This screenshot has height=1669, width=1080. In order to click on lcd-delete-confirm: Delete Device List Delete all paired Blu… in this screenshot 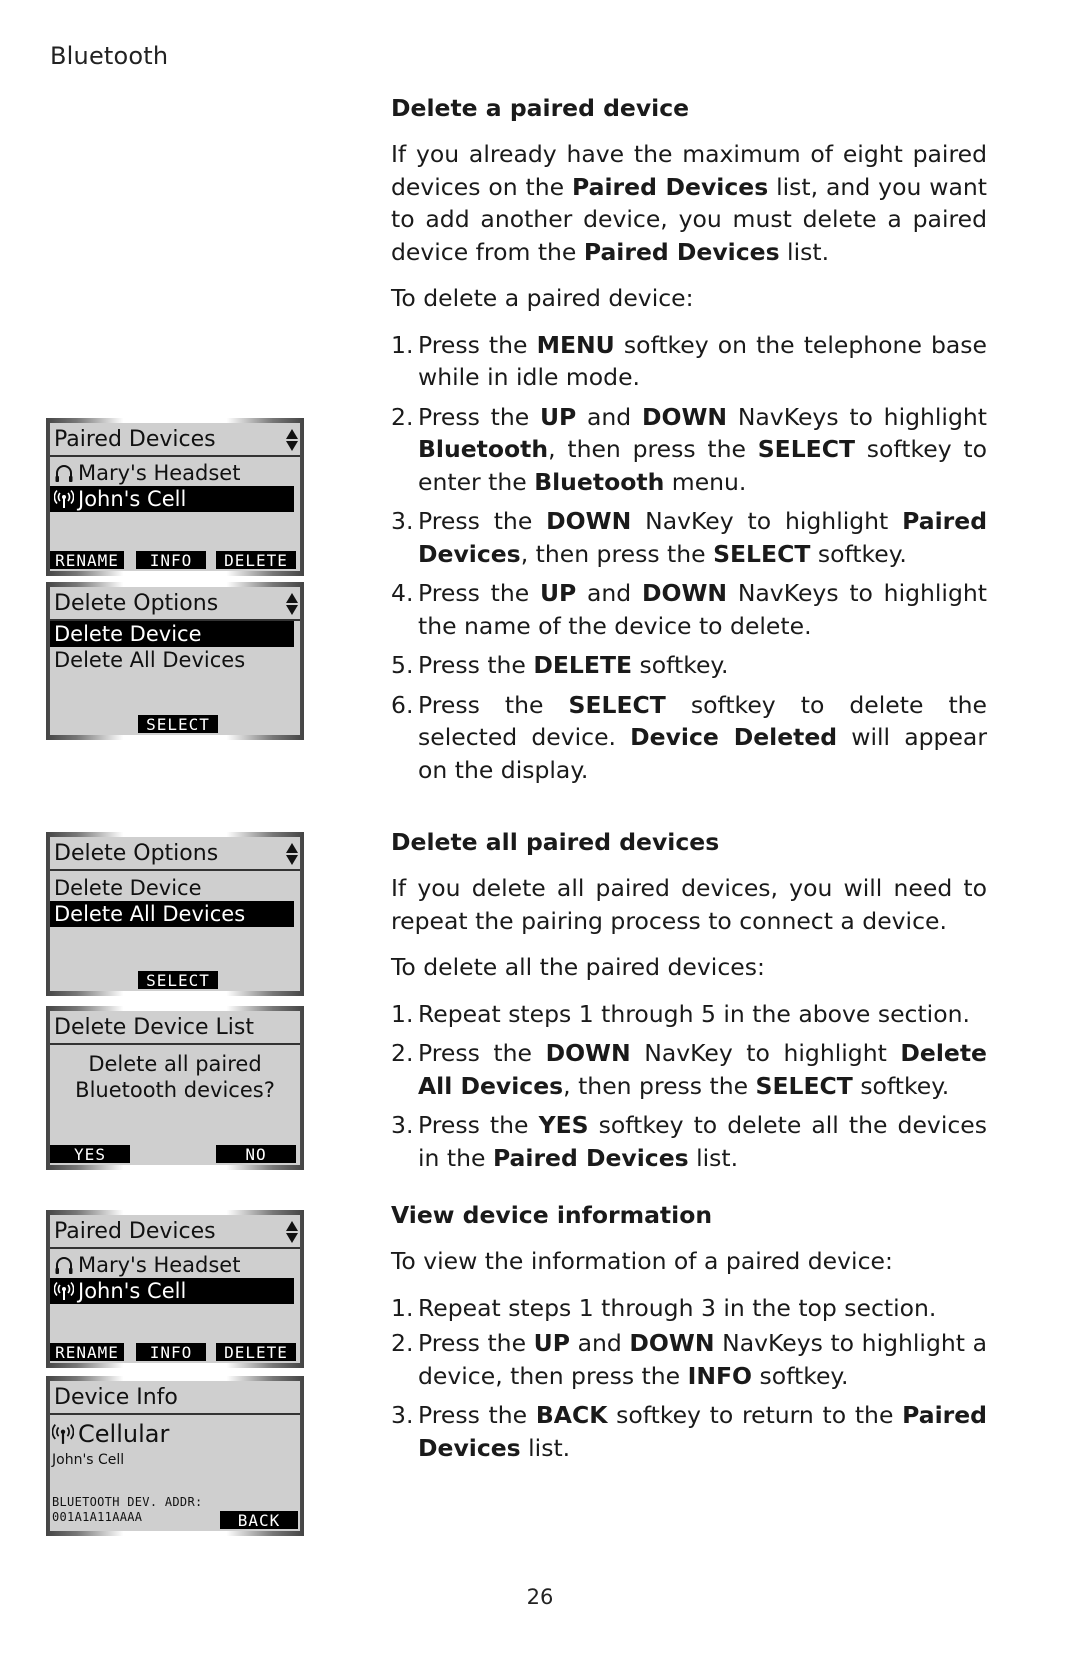, I will do `click(175, 1088)`.